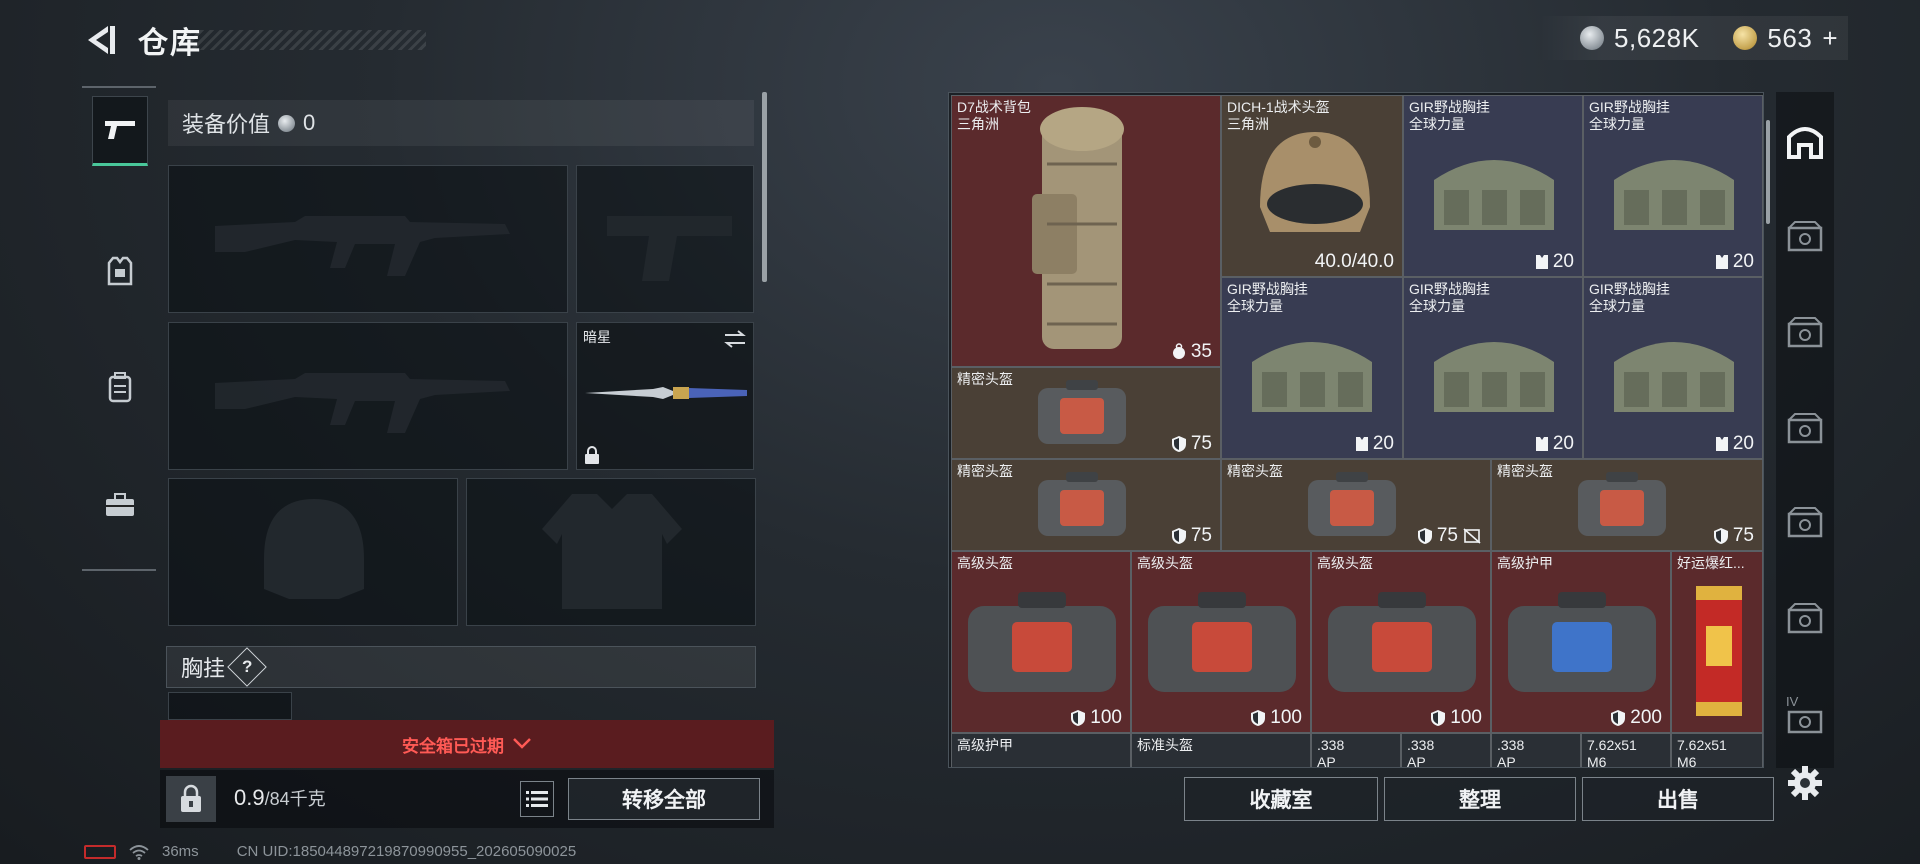 This screenshot has height=864, width=1920. I want to click on chevron-down-icon, so click(522, 743).